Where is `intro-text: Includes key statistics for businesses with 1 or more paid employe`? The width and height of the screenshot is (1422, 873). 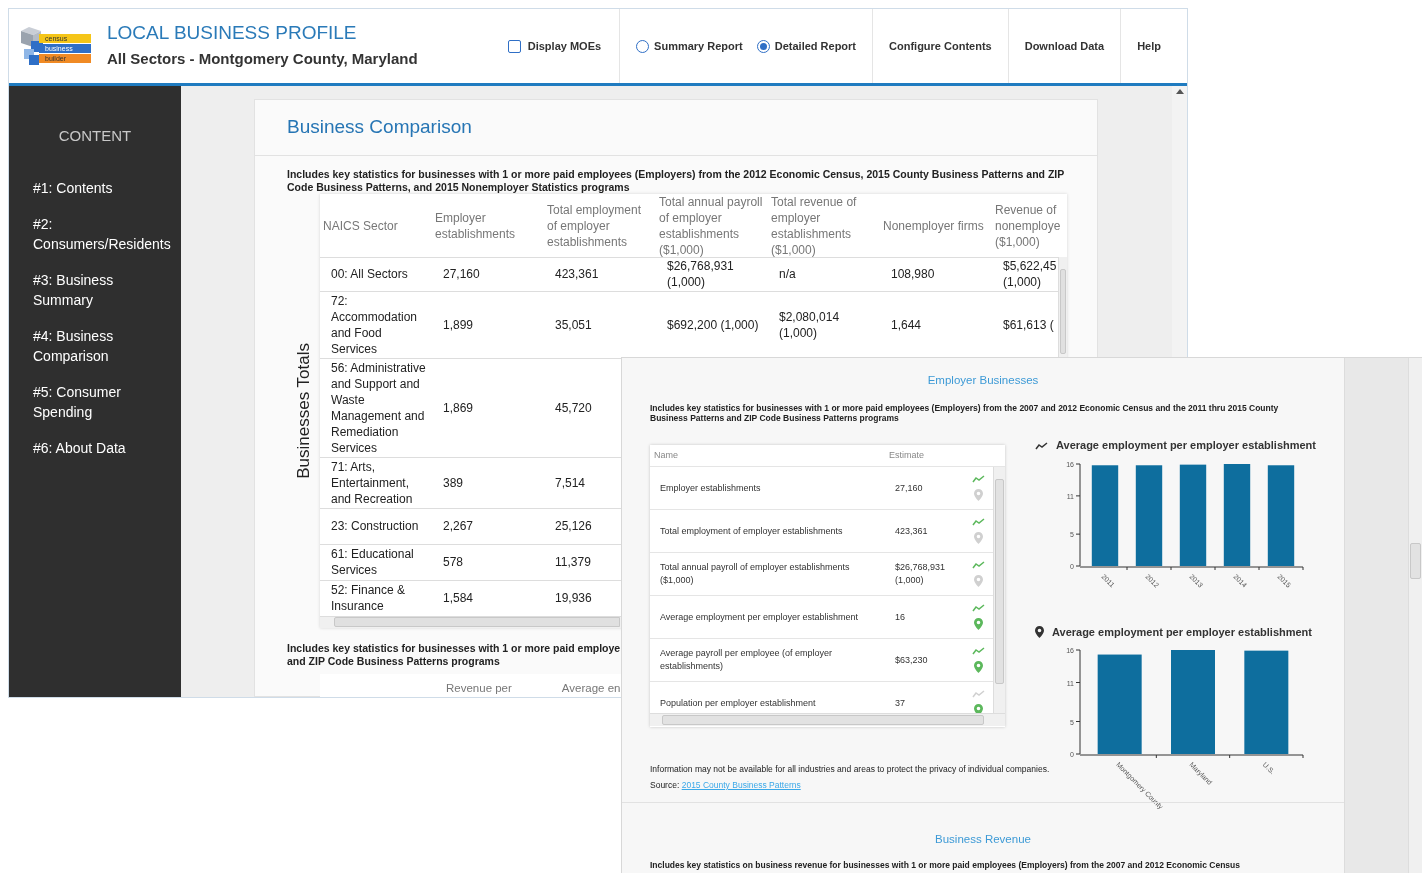 intro-text: Includes key statistics for businesses with 1 or more paid employe is located at coordinates (454, 648).